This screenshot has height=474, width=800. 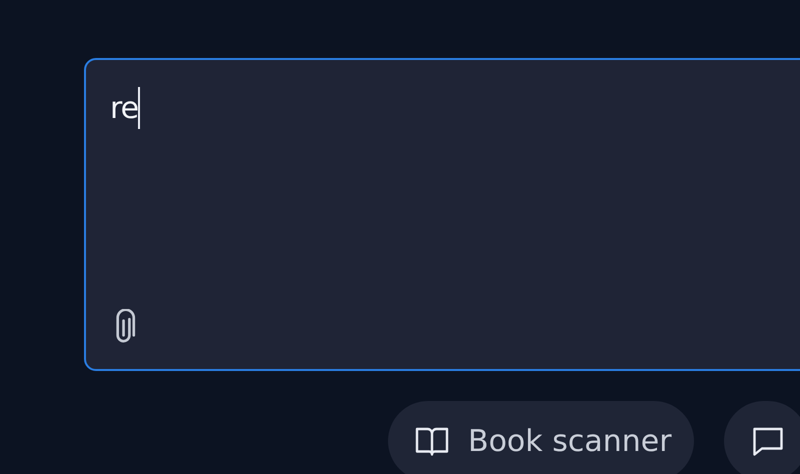 What do you see at coordinates (541, 437) in the screenshot?
I see `suggestion-chip: Book scanner` at bounding box center [541, 437].